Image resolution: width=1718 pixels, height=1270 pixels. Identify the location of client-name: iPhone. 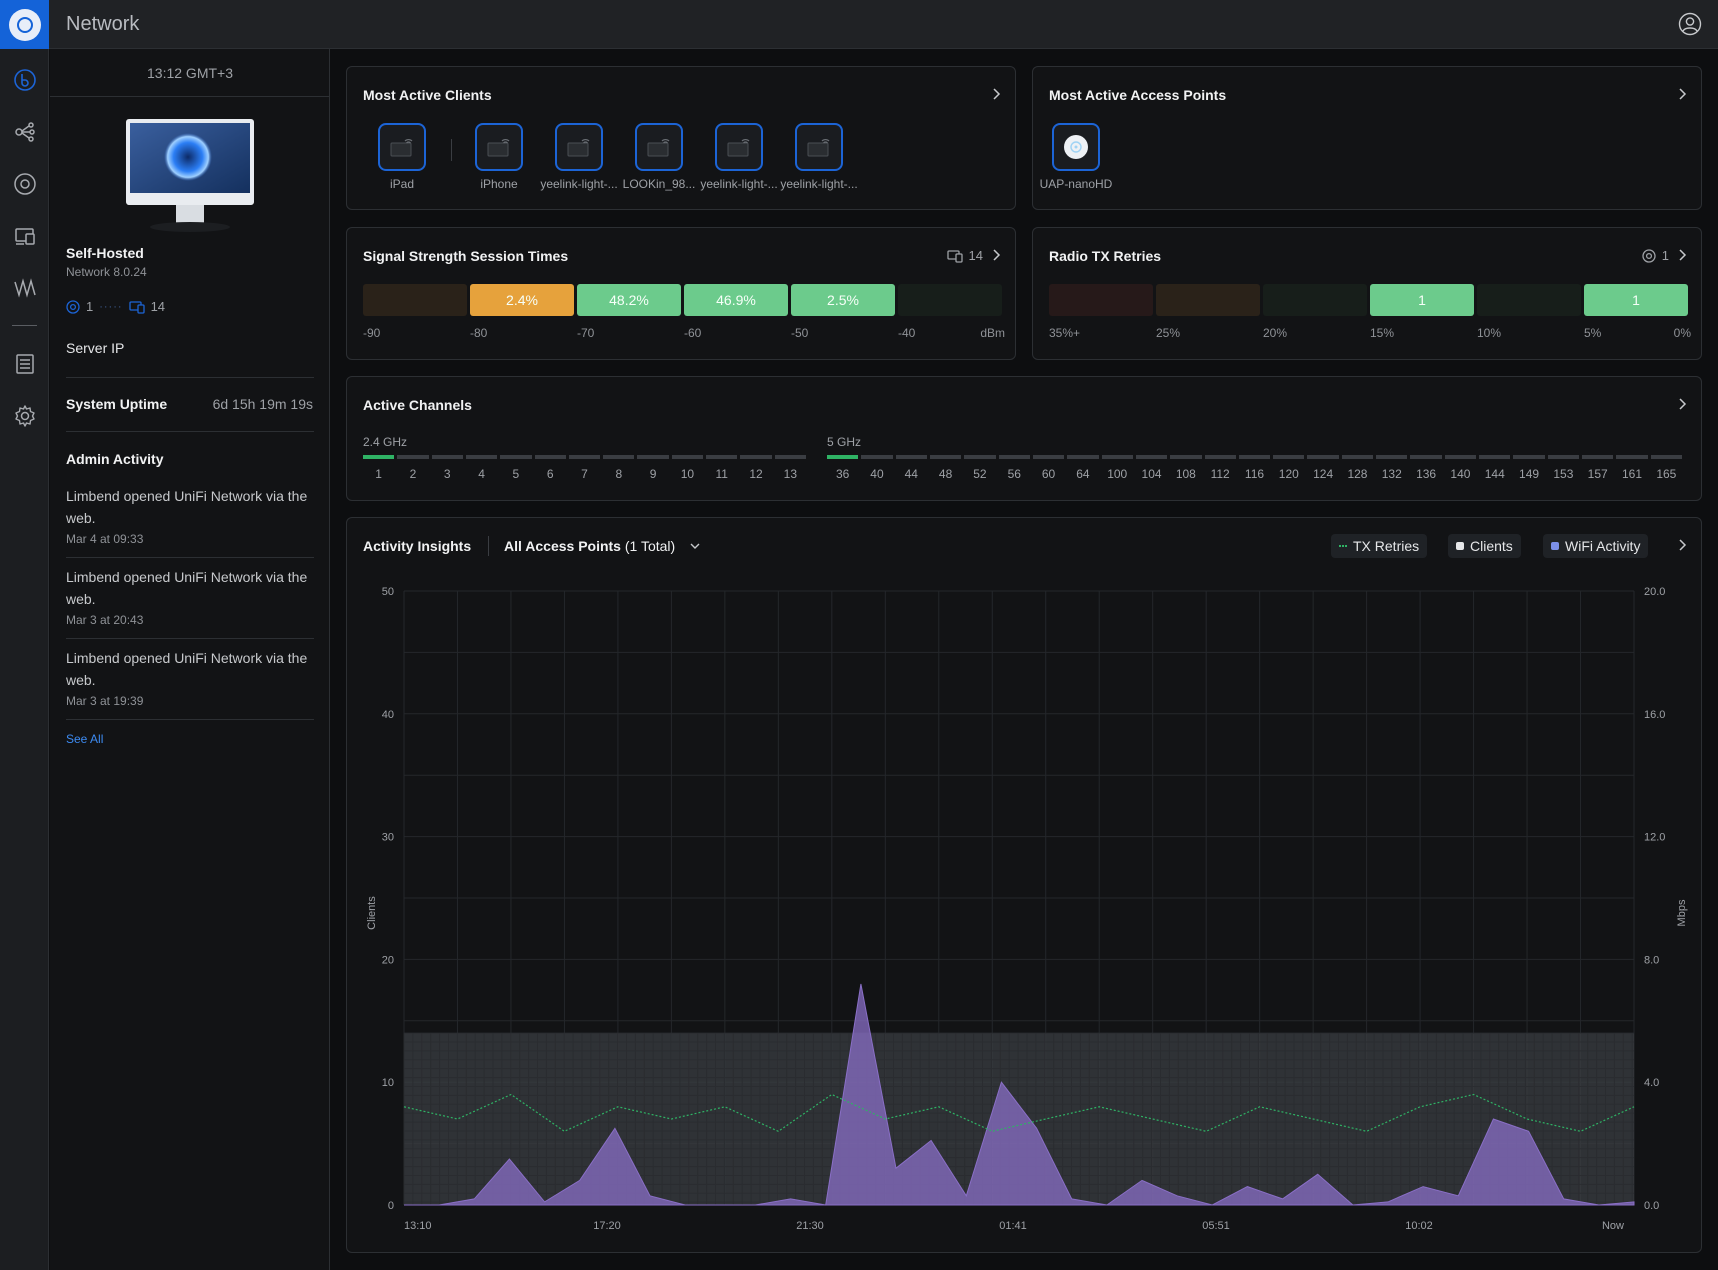
(499, 184).